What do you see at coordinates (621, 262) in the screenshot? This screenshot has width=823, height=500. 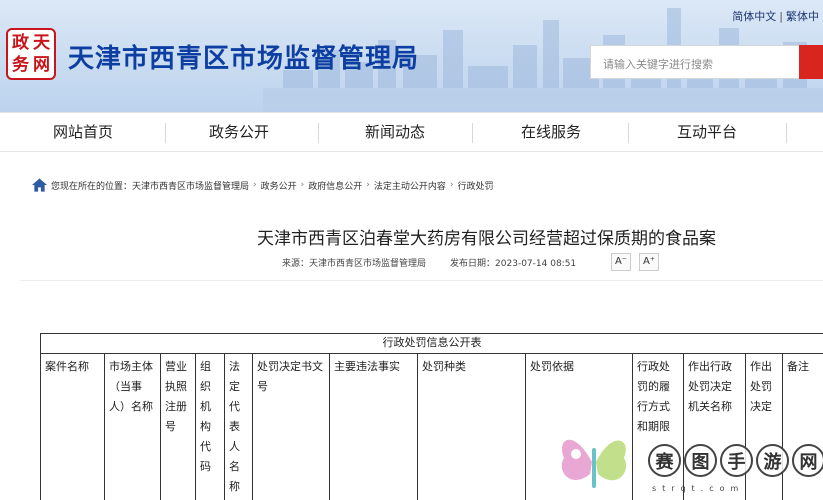 I see `font-decrease-button: A⁻` at bounding box center [621, 262].